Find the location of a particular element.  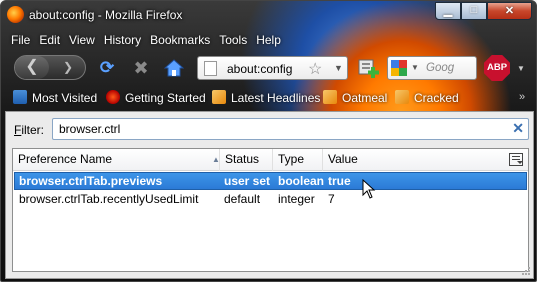

bookmark-label: Latest Headlines is located at coordinates (276, 98).